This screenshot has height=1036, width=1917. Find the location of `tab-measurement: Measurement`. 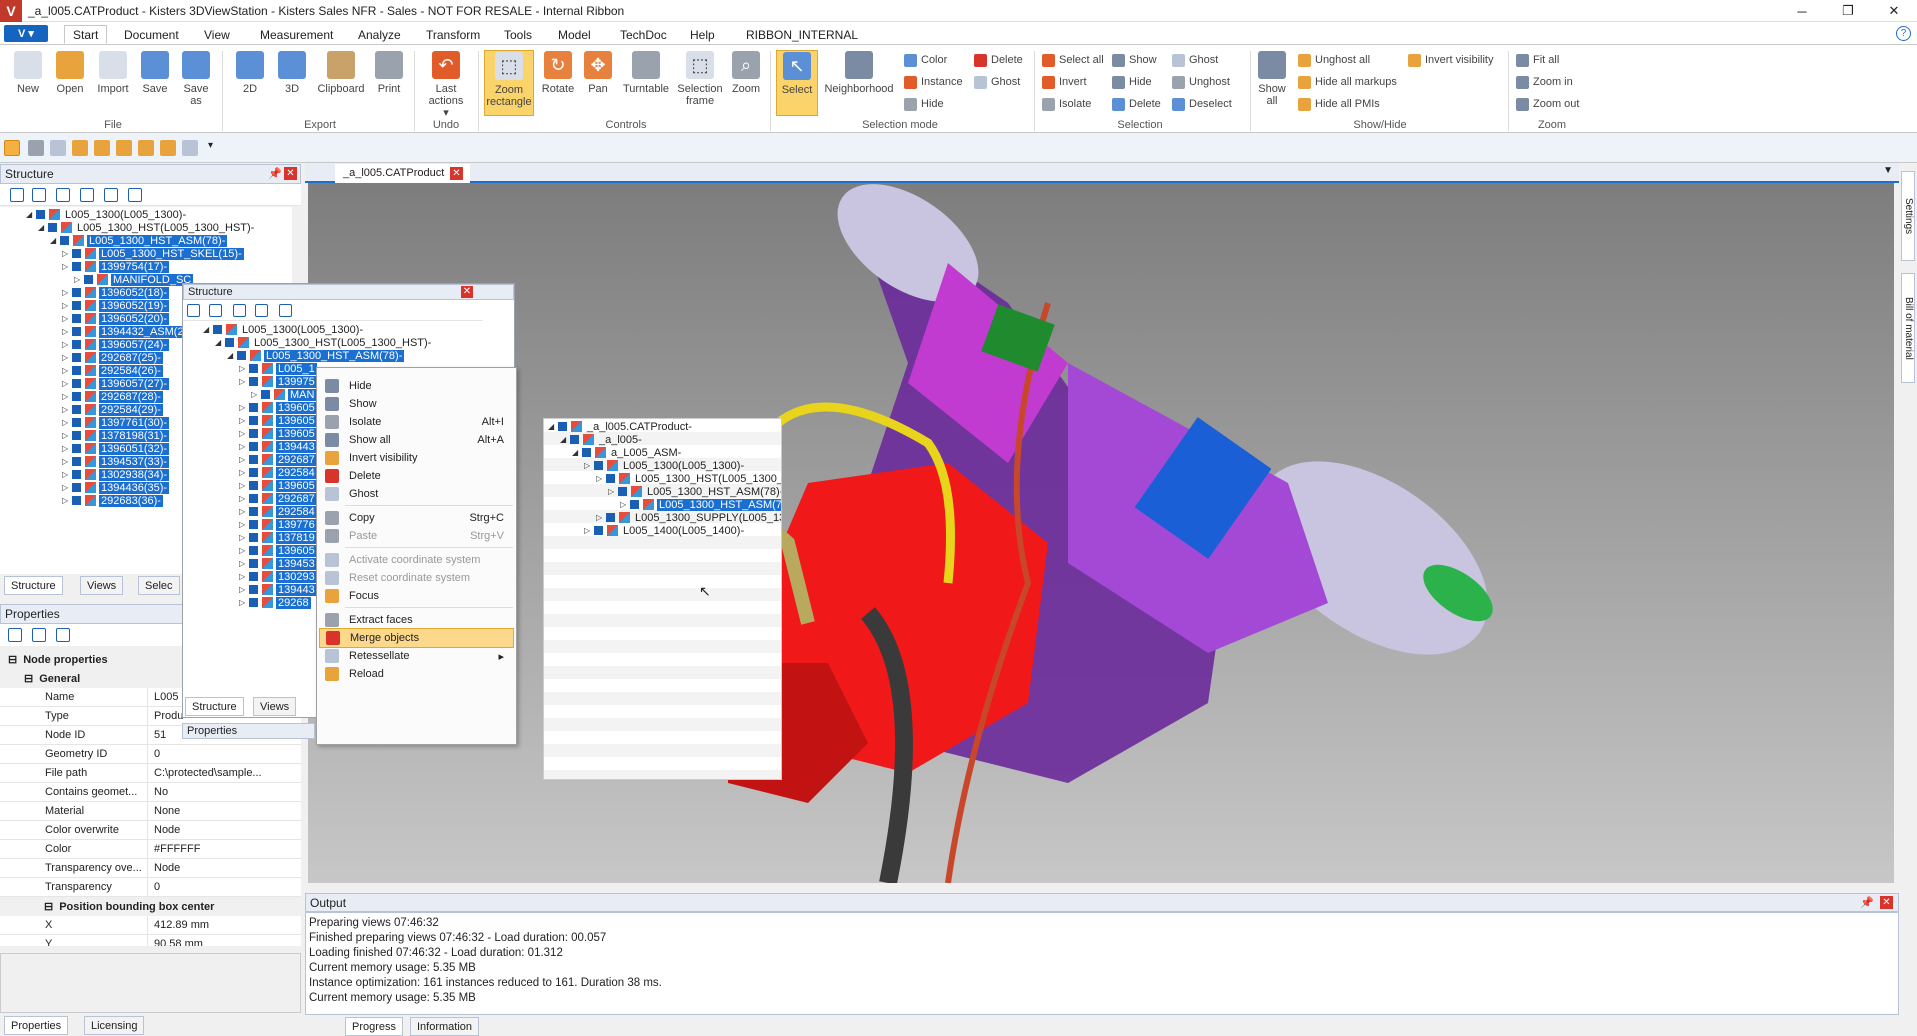

tab-measurement: Measurement is located at coordinates (296, 35).